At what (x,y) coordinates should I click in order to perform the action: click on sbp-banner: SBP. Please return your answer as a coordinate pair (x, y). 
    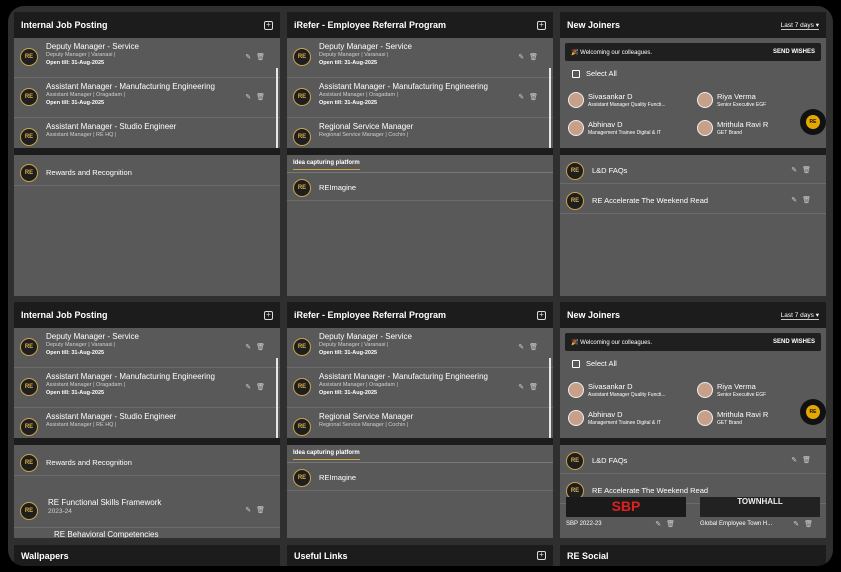
    Looking at the image, I should click on (626, 507).